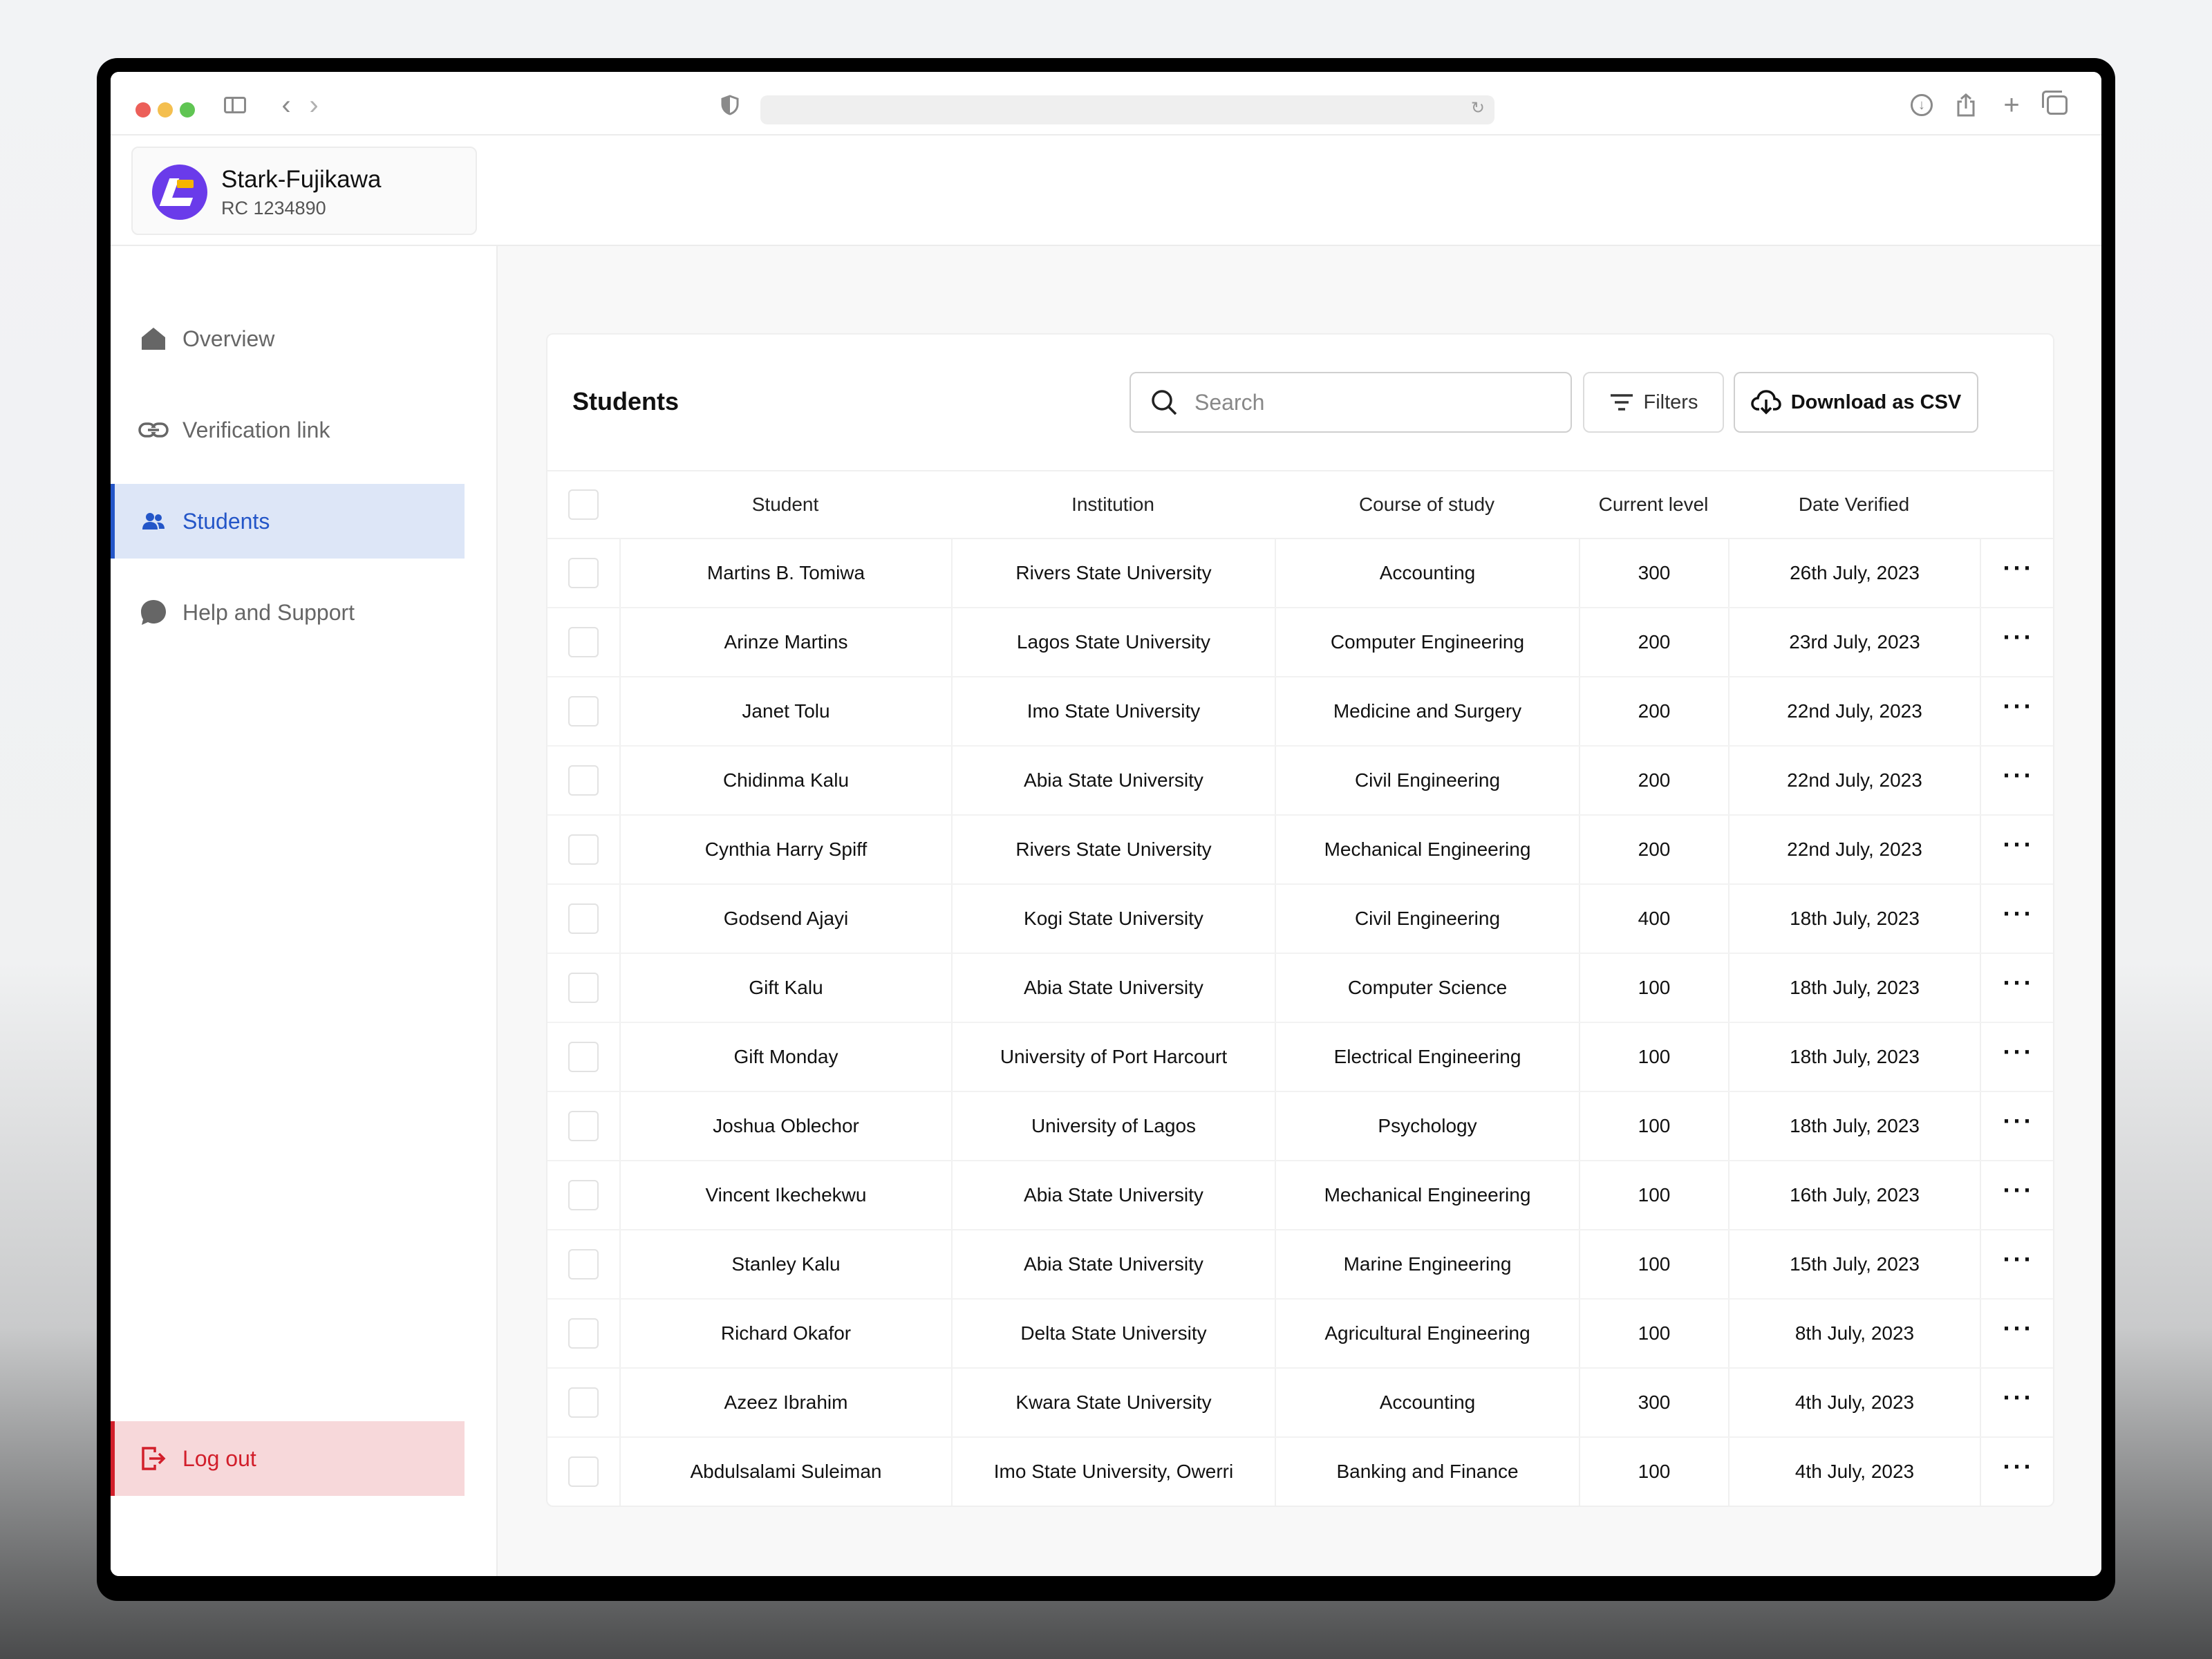 The image size is (2212, 1659). What do you see at coordinates (314, 105) in the screenshot?
I see `forward-arrow-icon: ›` at bounding box center [314, 105].